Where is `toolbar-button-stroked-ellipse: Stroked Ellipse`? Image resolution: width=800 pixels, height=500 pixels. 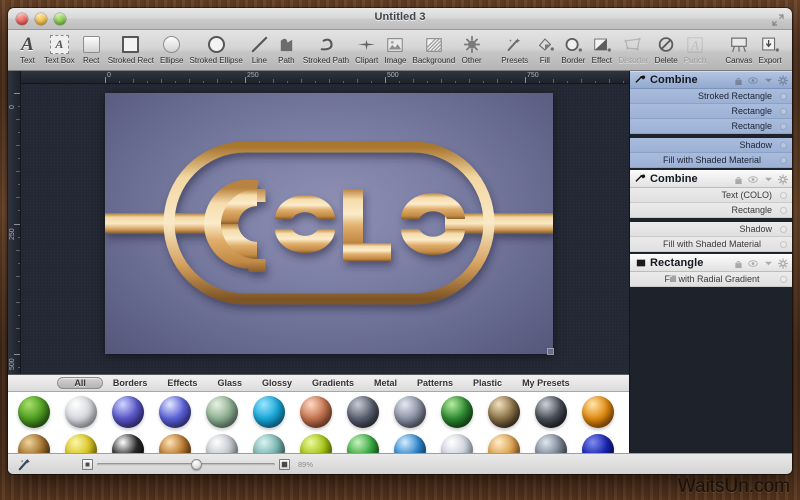 toolbar-button-stroked-ellipse: Stroked Ellipse is located at coordinates (216, 51).